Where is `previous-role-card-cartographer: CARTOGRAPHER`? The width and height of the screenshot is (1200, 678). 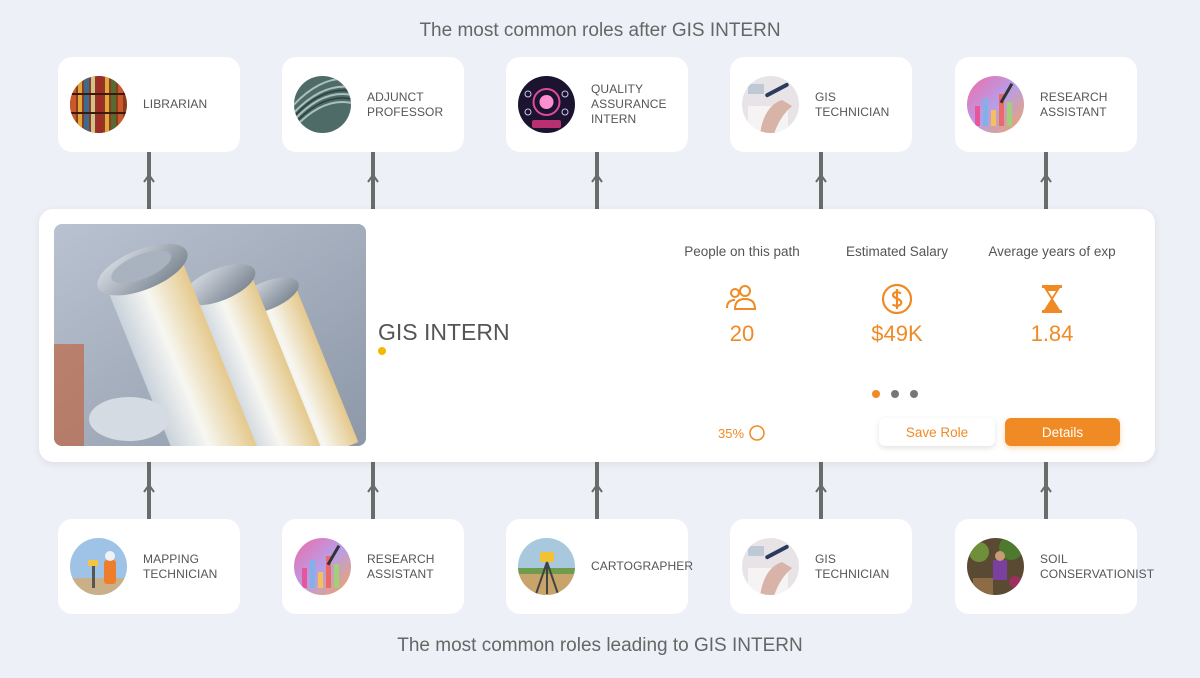 previous-role-card-cartographer: CARTOGRAPHER is located at coordinates (599, 566).